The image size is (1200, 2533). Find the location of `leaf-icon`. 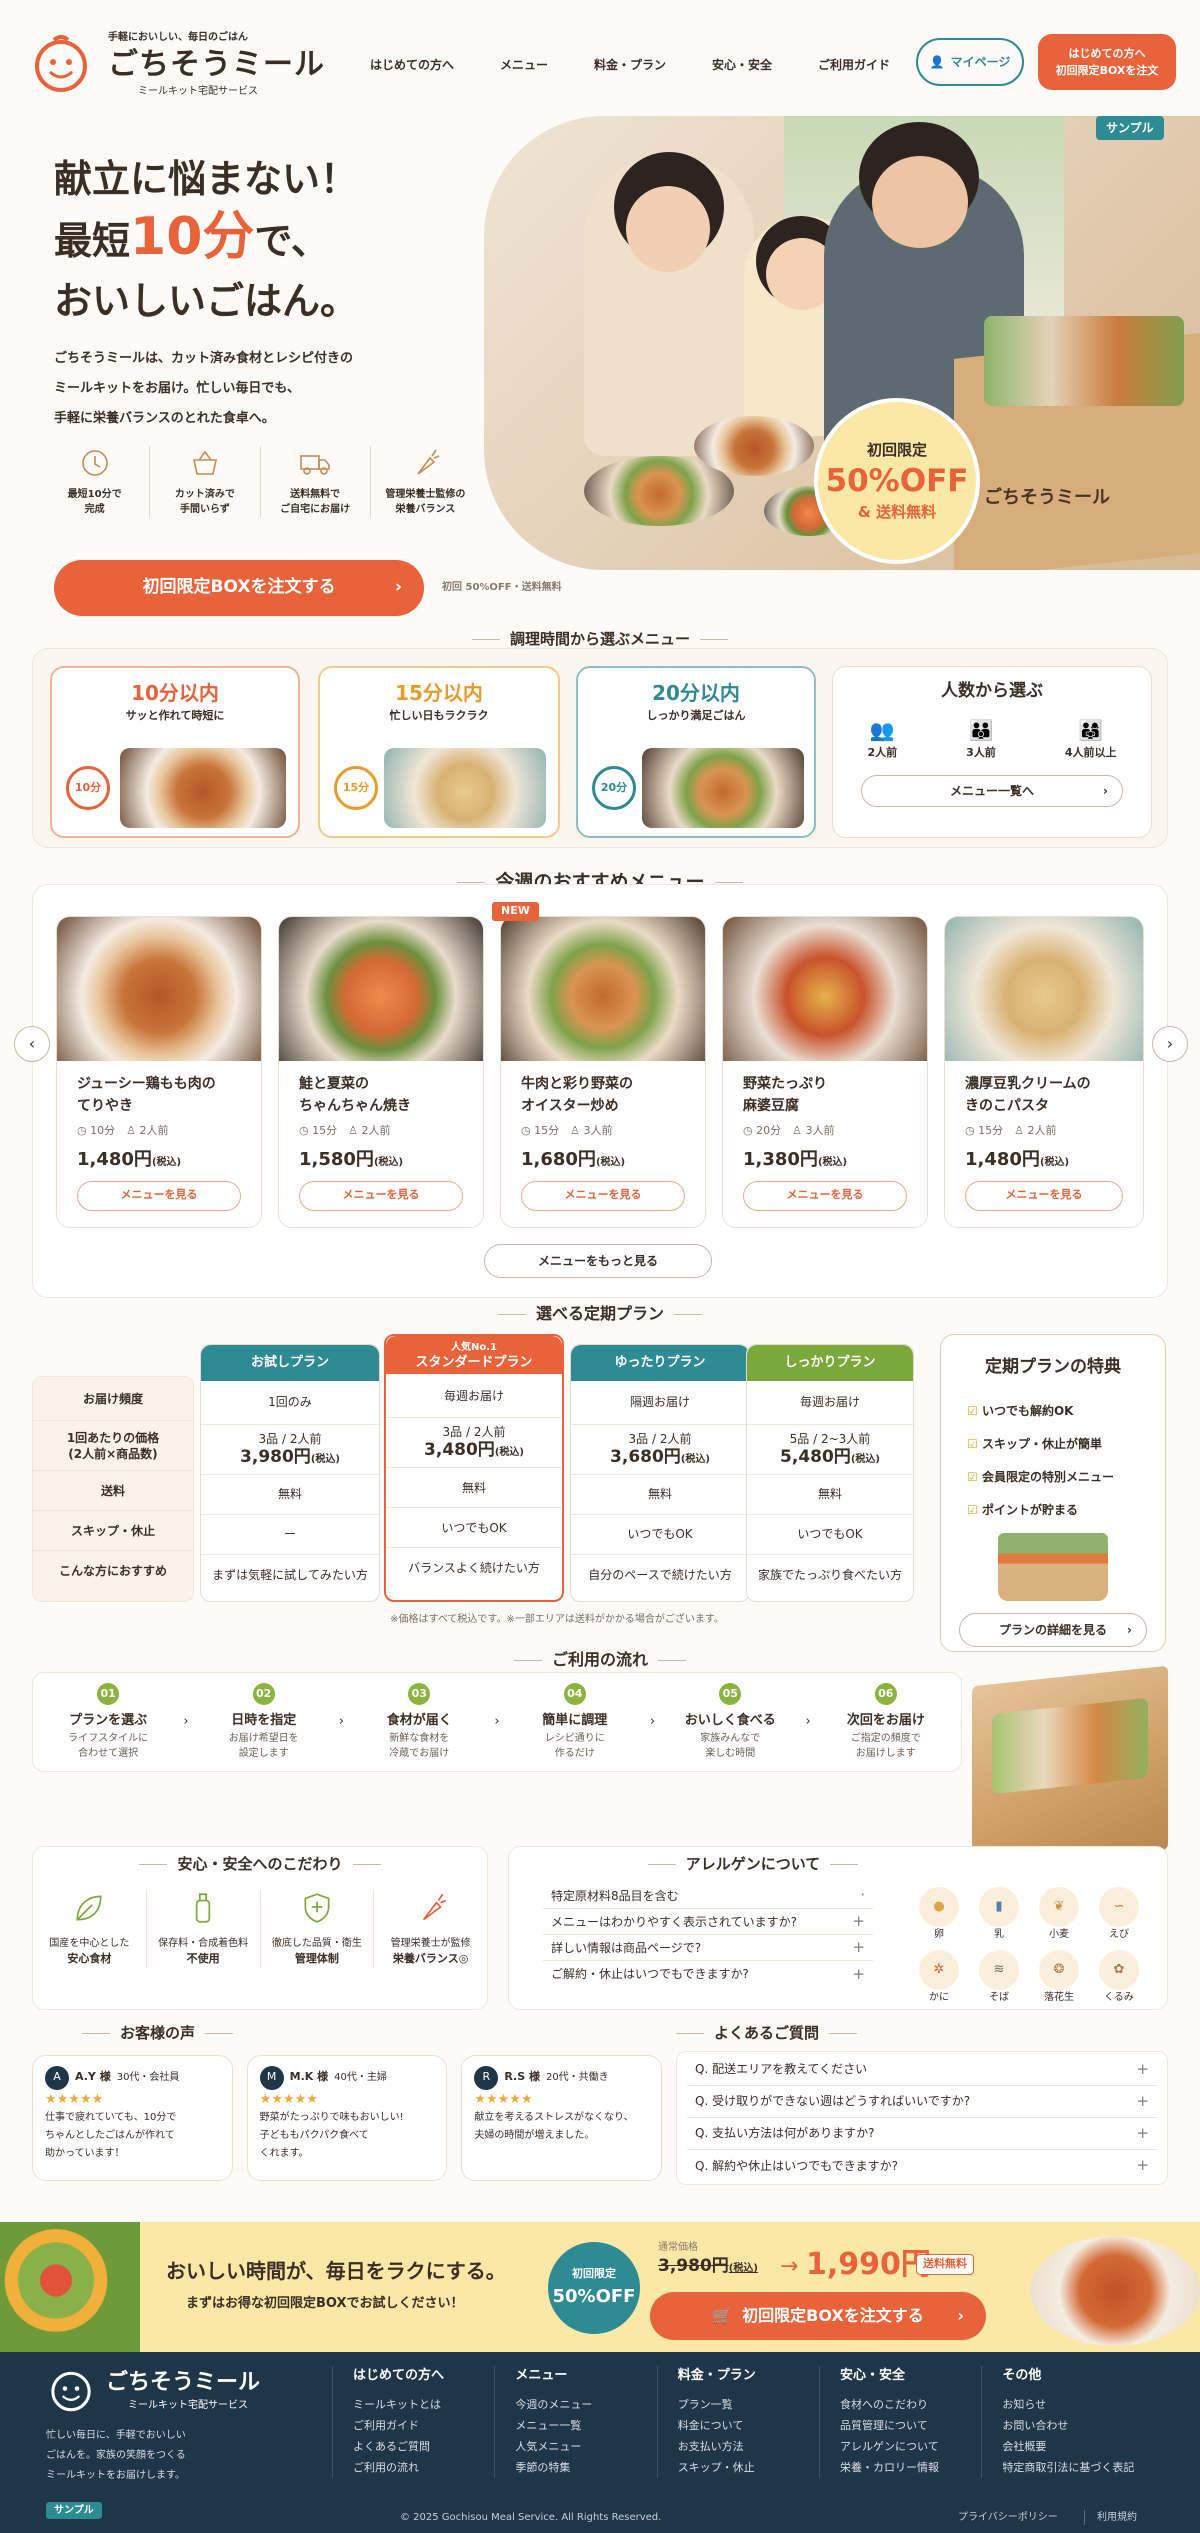

leaf-icon is located at coordinates (89, 1907).